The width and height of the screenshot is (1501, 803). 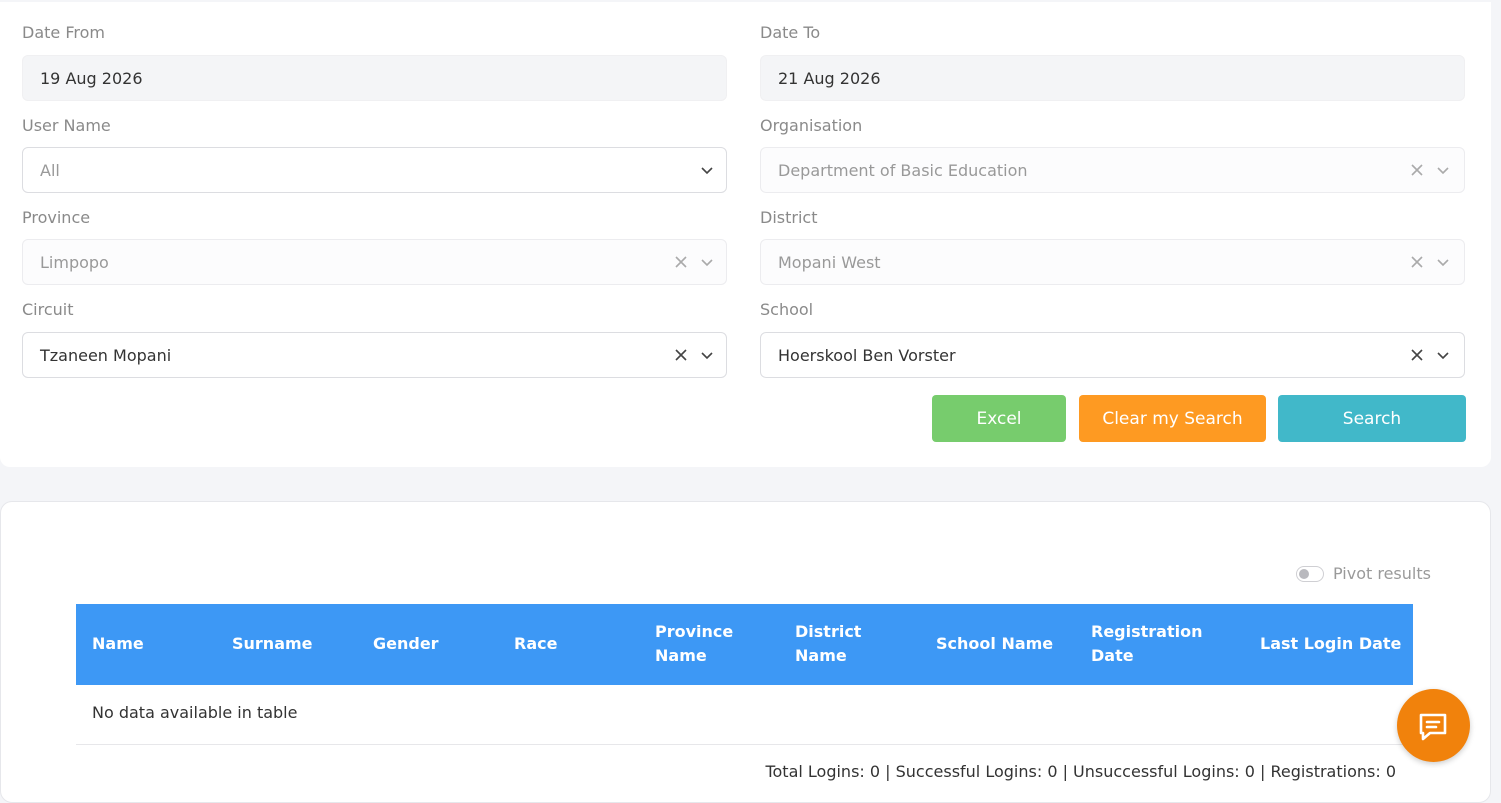 What do you see at coordinates (1310, 574) in the screenshot?
I see `pivot-results-toggle` at bounding box center [1310, 574].